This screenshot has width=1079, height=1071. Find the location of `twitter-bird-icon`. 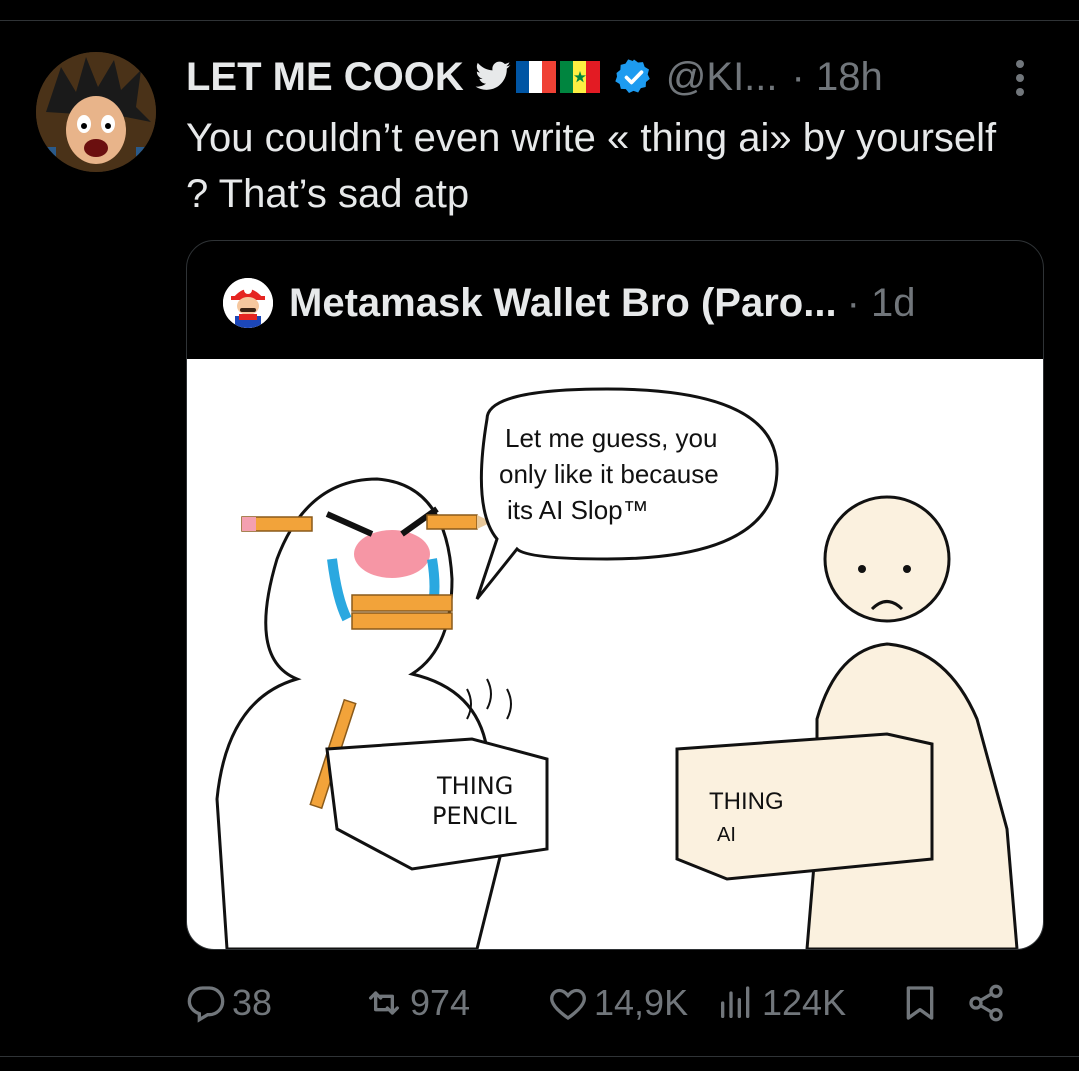

twitter-bird-icon is located at coordinates (493, 75).